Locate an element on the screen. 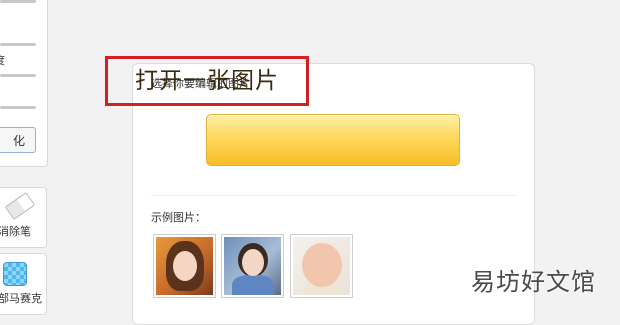 The image size is (620, 325). mosaic-icon is located at coordinates (15, 274).